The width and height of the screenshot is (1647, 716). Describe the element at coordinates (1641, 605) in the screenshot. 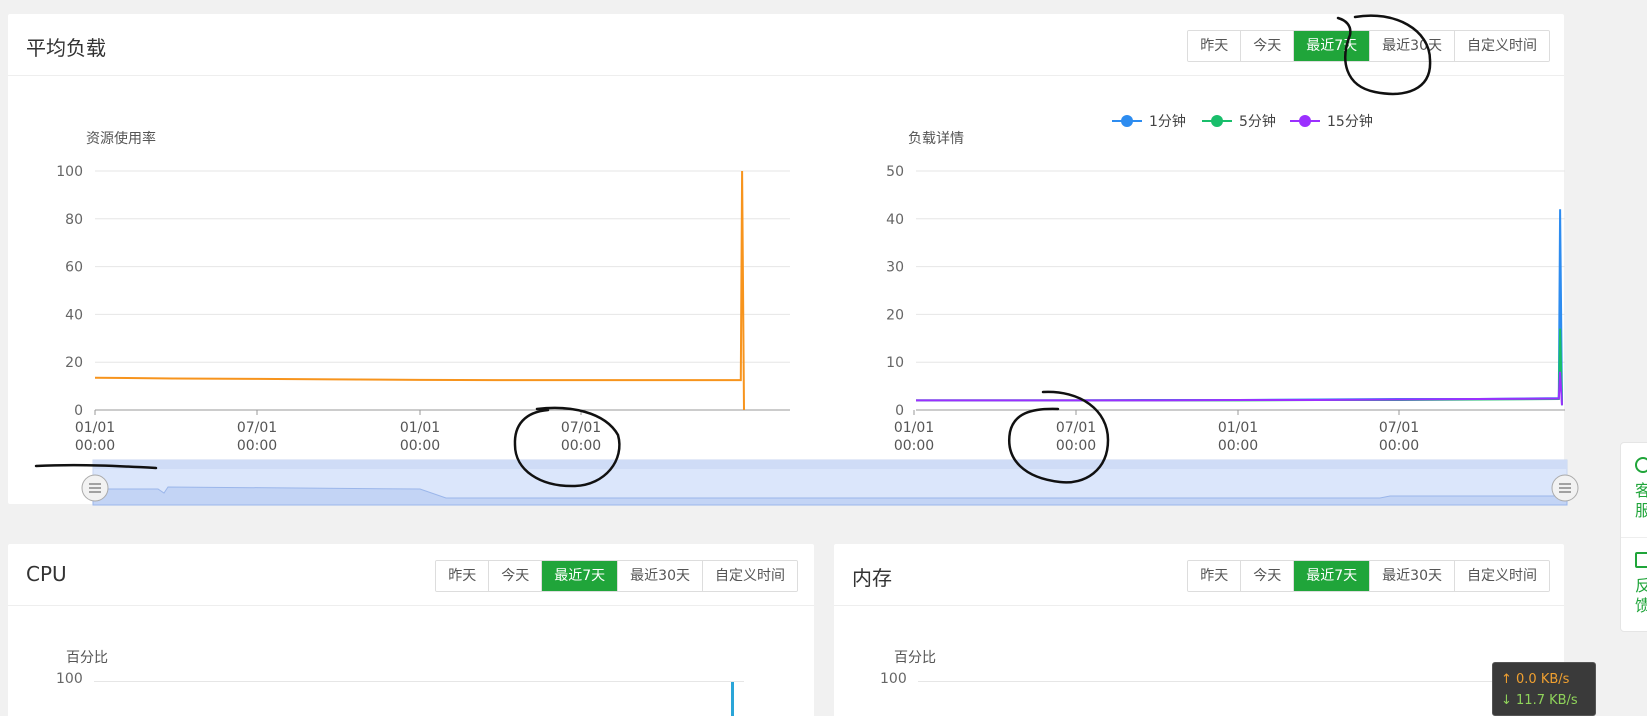

I see `feedback-label-2: 馈` at that location.